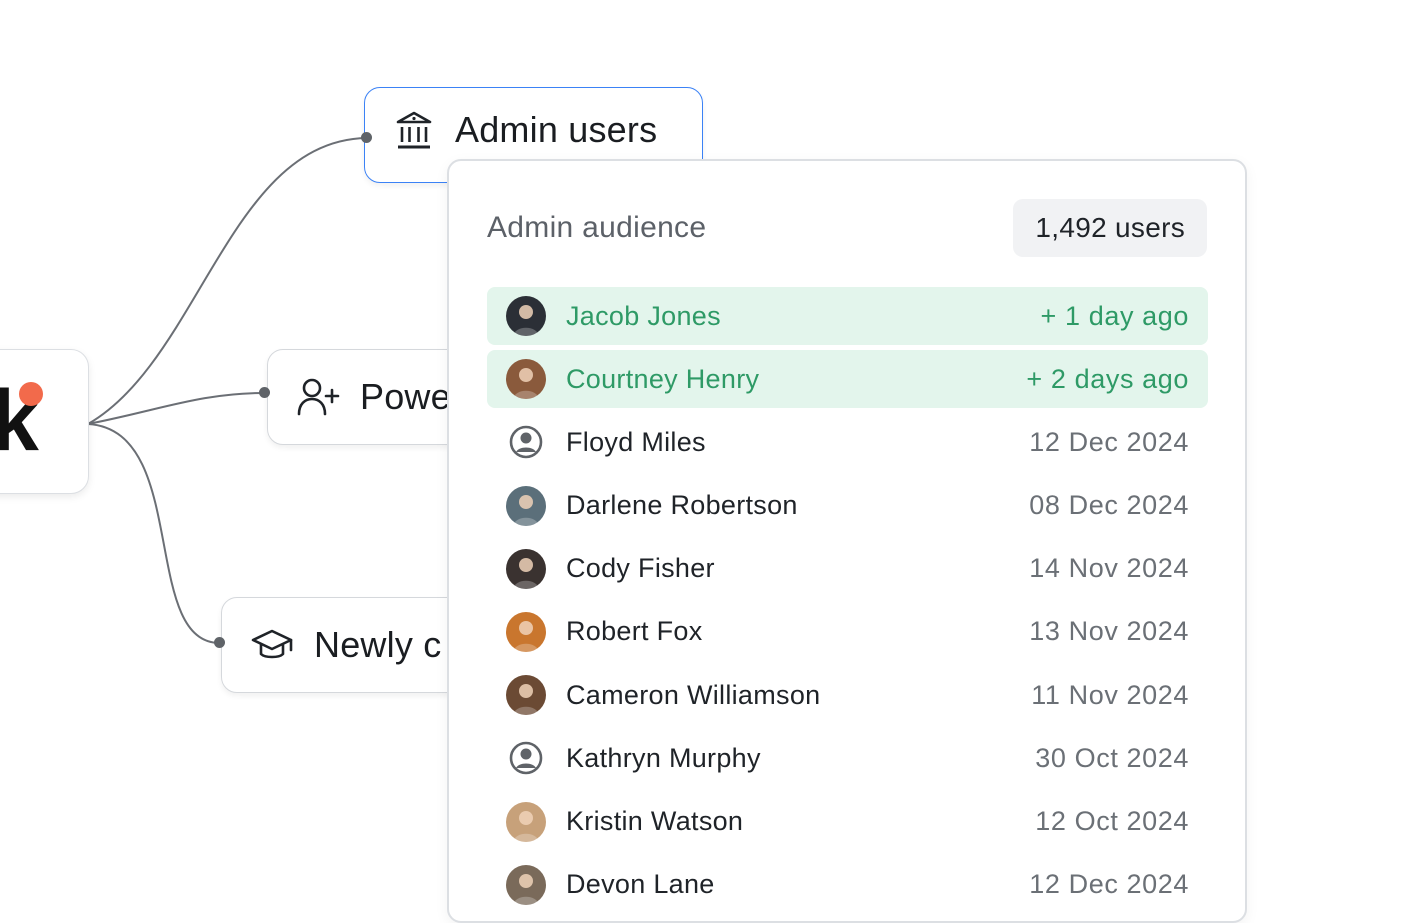 The height and width of the screenshot is (923, 1408). Describe the element at coordinates (378, 644) in the screenshot. I see `node-newly-created-label: Newly c` at that location.